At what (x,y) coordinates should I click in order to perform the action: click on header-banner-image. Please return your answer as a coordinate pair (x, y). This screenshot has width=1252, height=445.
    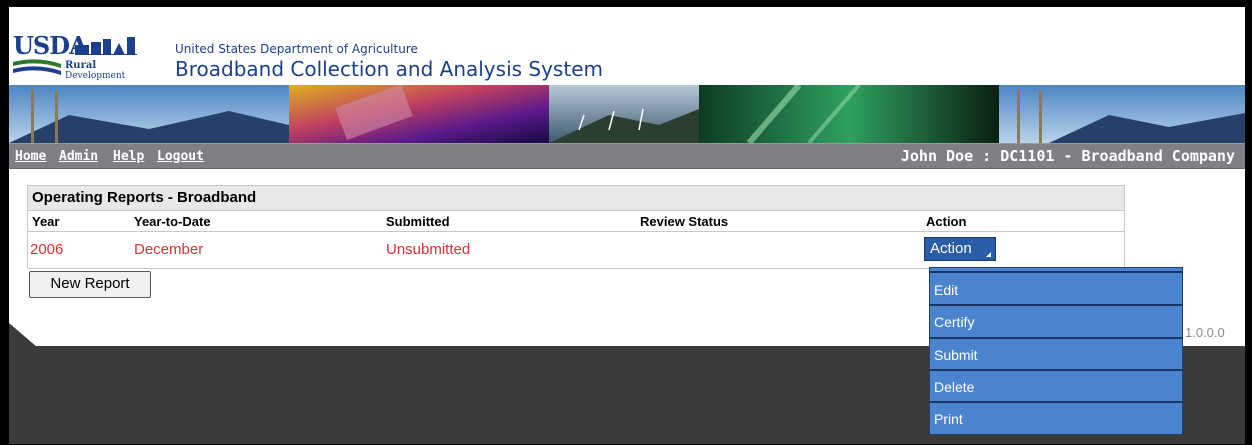
    Looking at the image, I should click on (627, 114).